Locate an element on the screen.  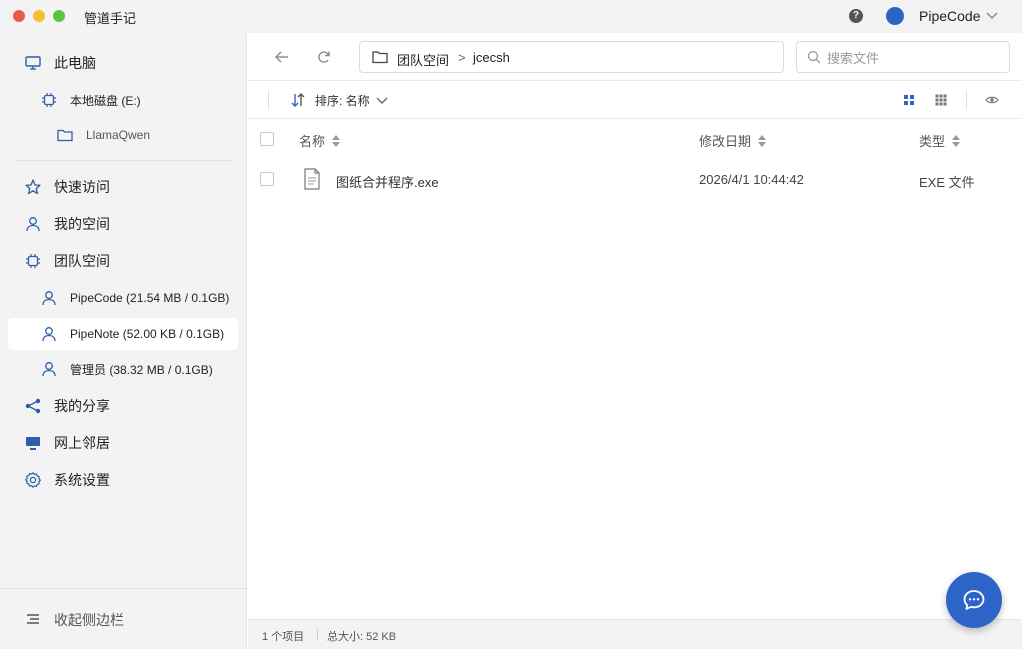
item-count: 1 个项目 is located at coordinates (283, 637).